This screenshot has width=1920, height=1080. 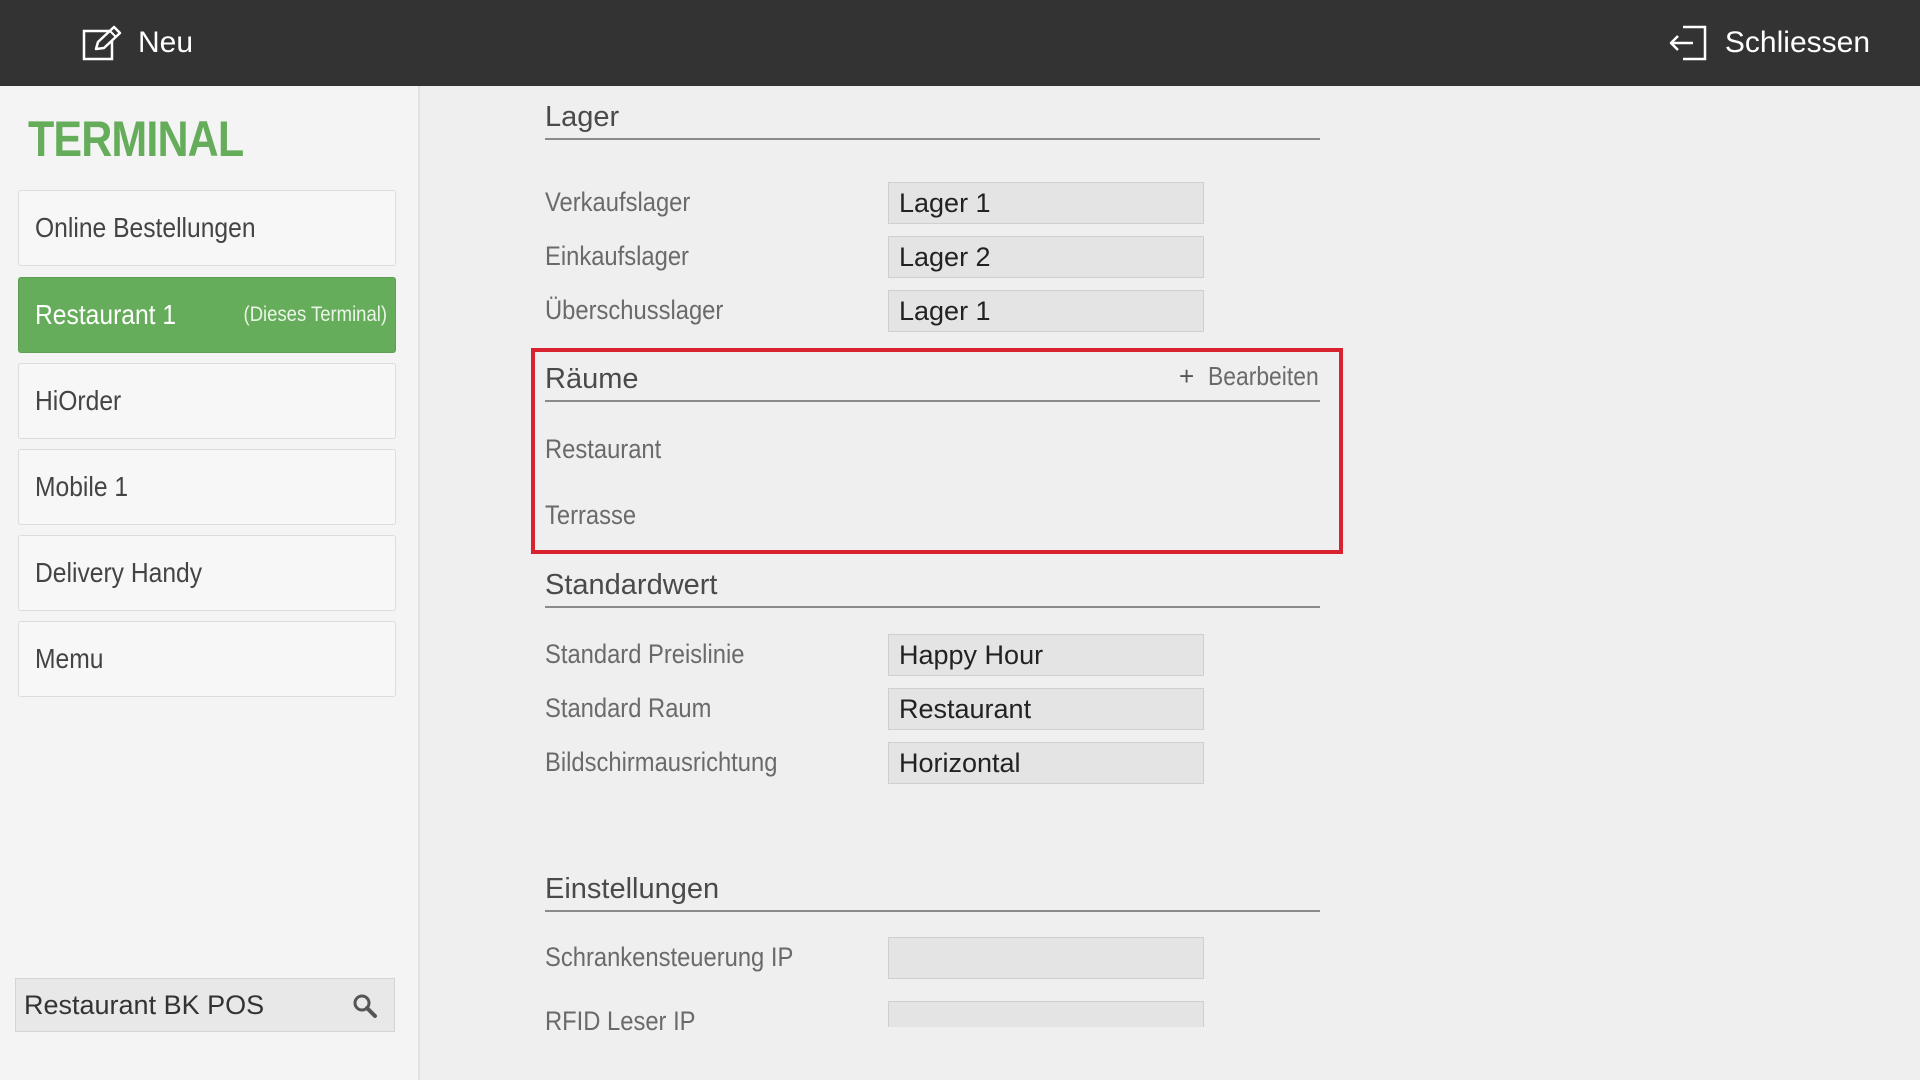 I want to click on exit-icon, so click(x=1688, y=43).